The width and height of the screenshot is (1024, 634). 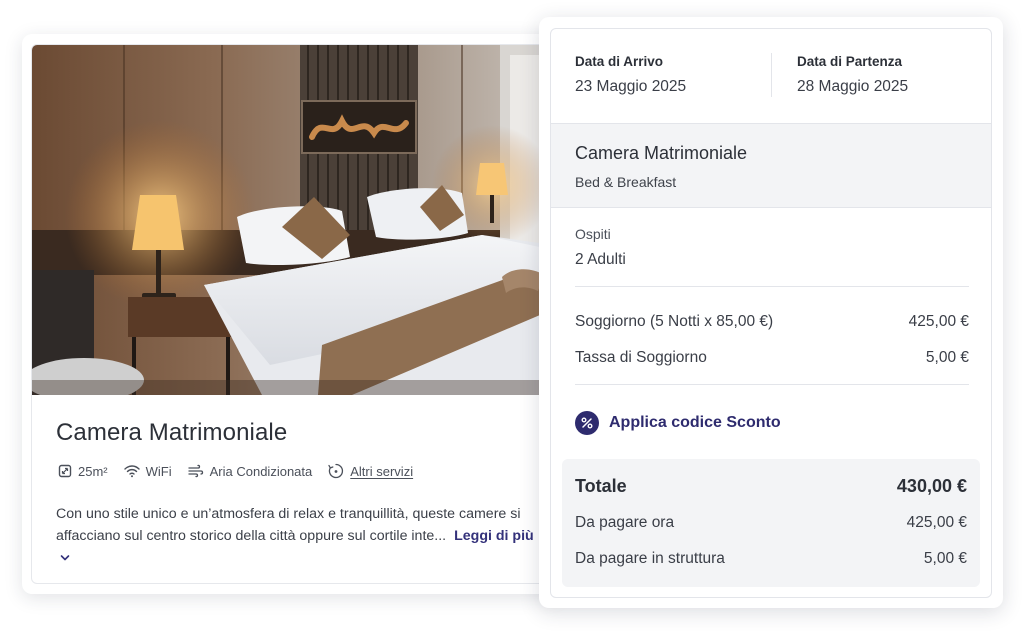 What do you see at coordinates (771, 166) in the screenshot?
I see `room-summary: Camera Matrimoniale Bed & Breakfast` at bounding box center [771, 166].